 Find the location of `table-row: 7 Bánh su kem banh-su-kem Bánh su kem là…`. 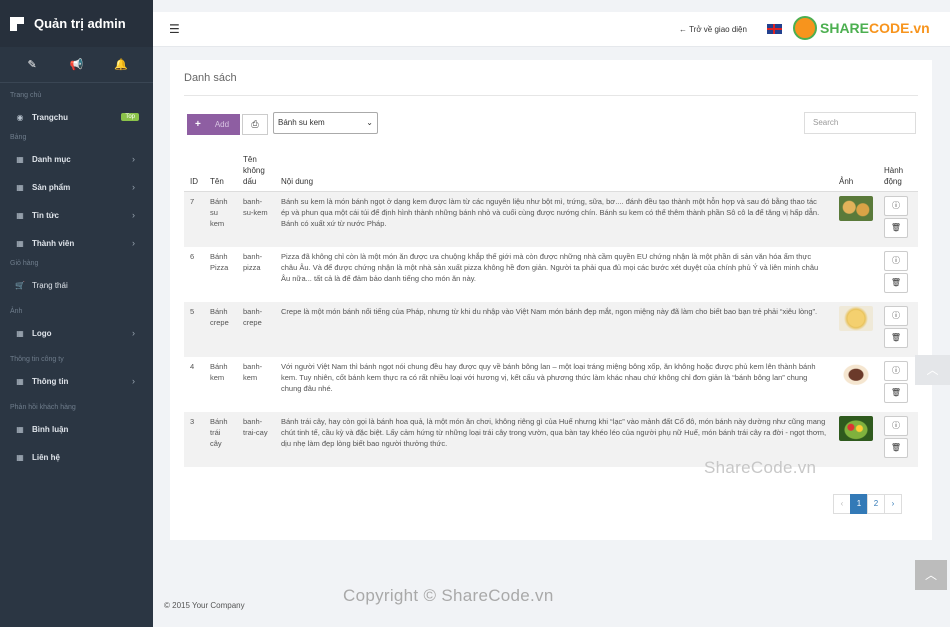

table-row: 7 Bánh su kem banh-su-kem Bánh su kem là… is located at coordinates (551, 219).